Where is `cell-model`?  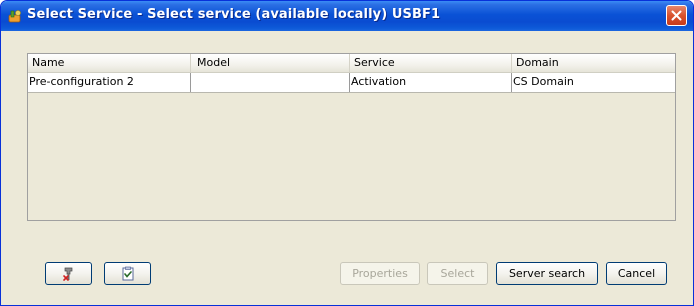 cell-model is located at coordinates (270, 82).